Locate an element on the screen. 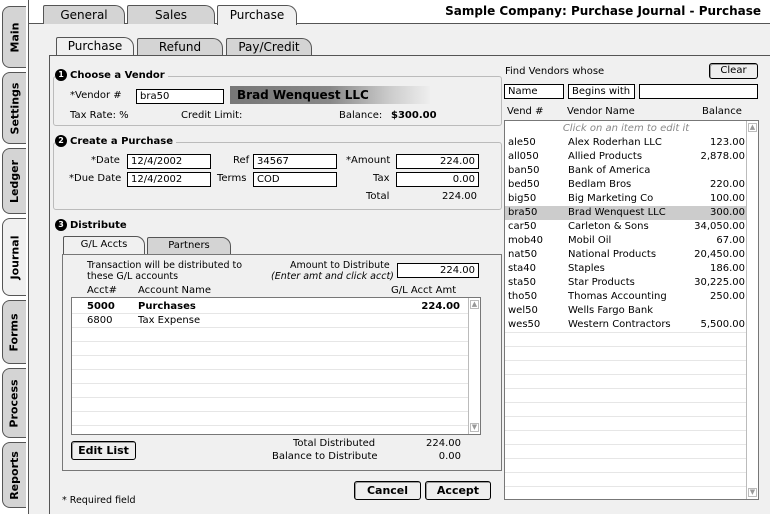 The width and height of the screenshot is (770, 514). vendor-cell-bal: 67.00 is located at coordinates (730, 240).